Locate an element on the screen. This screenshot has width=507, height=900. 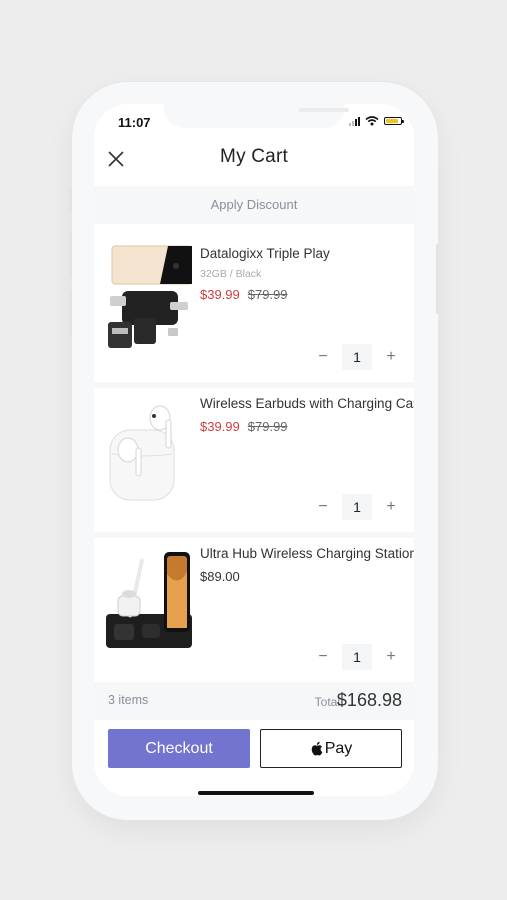
checkout-button: Checkout is located at coordinates (179, 748).